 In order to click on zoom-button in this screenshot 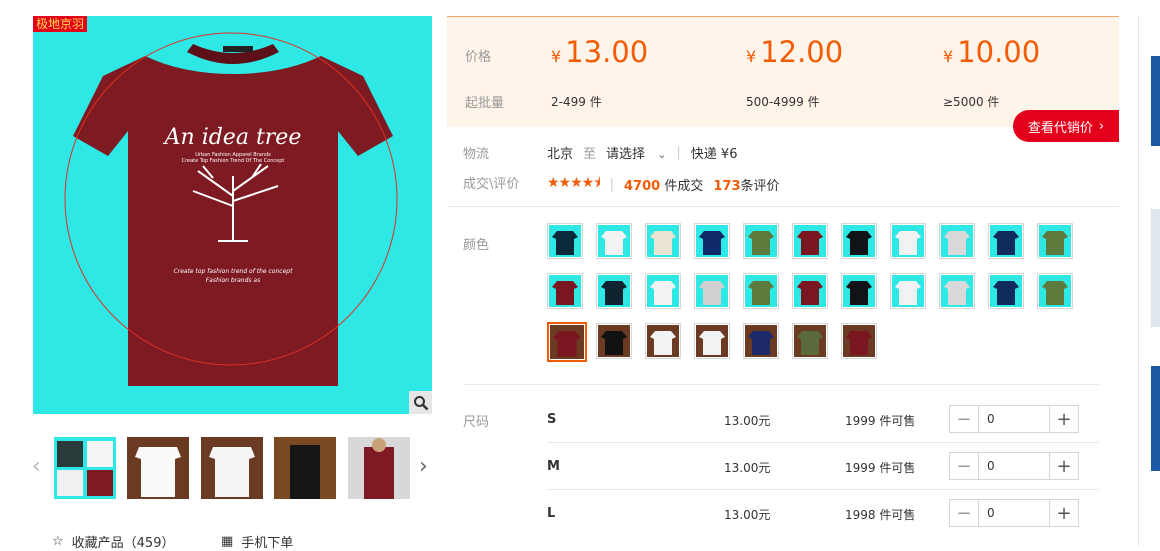, I will do `click(420, 402)`.